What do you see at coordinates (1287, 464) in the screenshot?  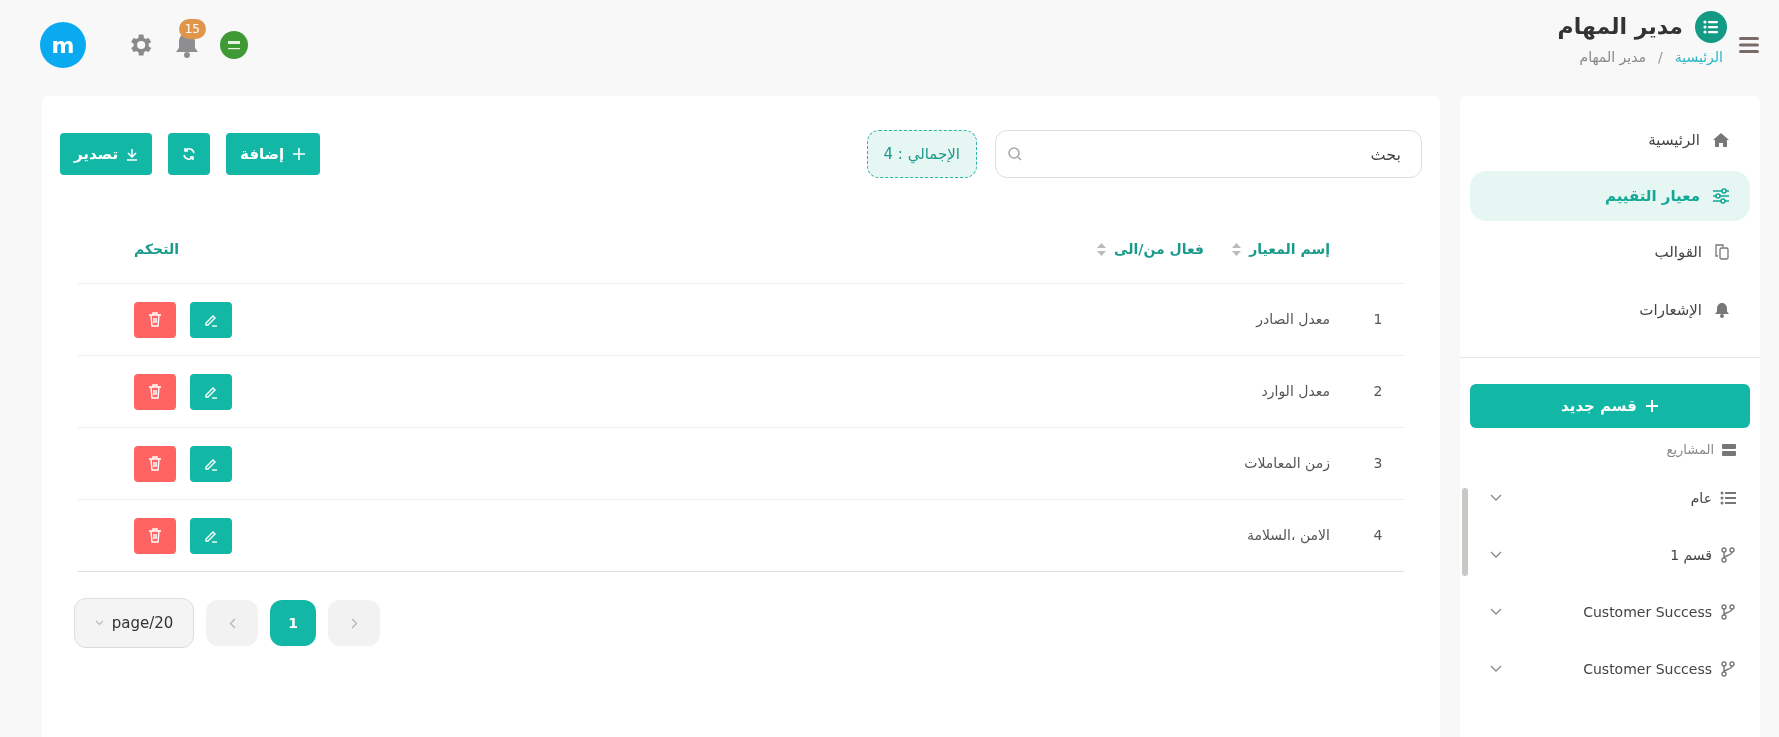 I see `table-cell-text: زمن المعاملات` at bounding box center [1287, 464].